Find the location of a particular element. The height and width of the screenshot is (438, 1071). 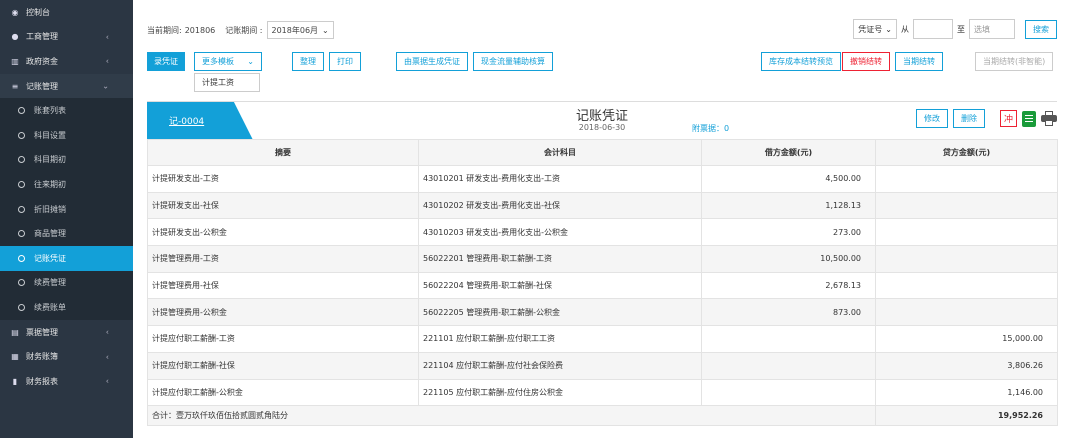

sidebar-subitem-label: 科目期初 is located at coordinates (50, 160).